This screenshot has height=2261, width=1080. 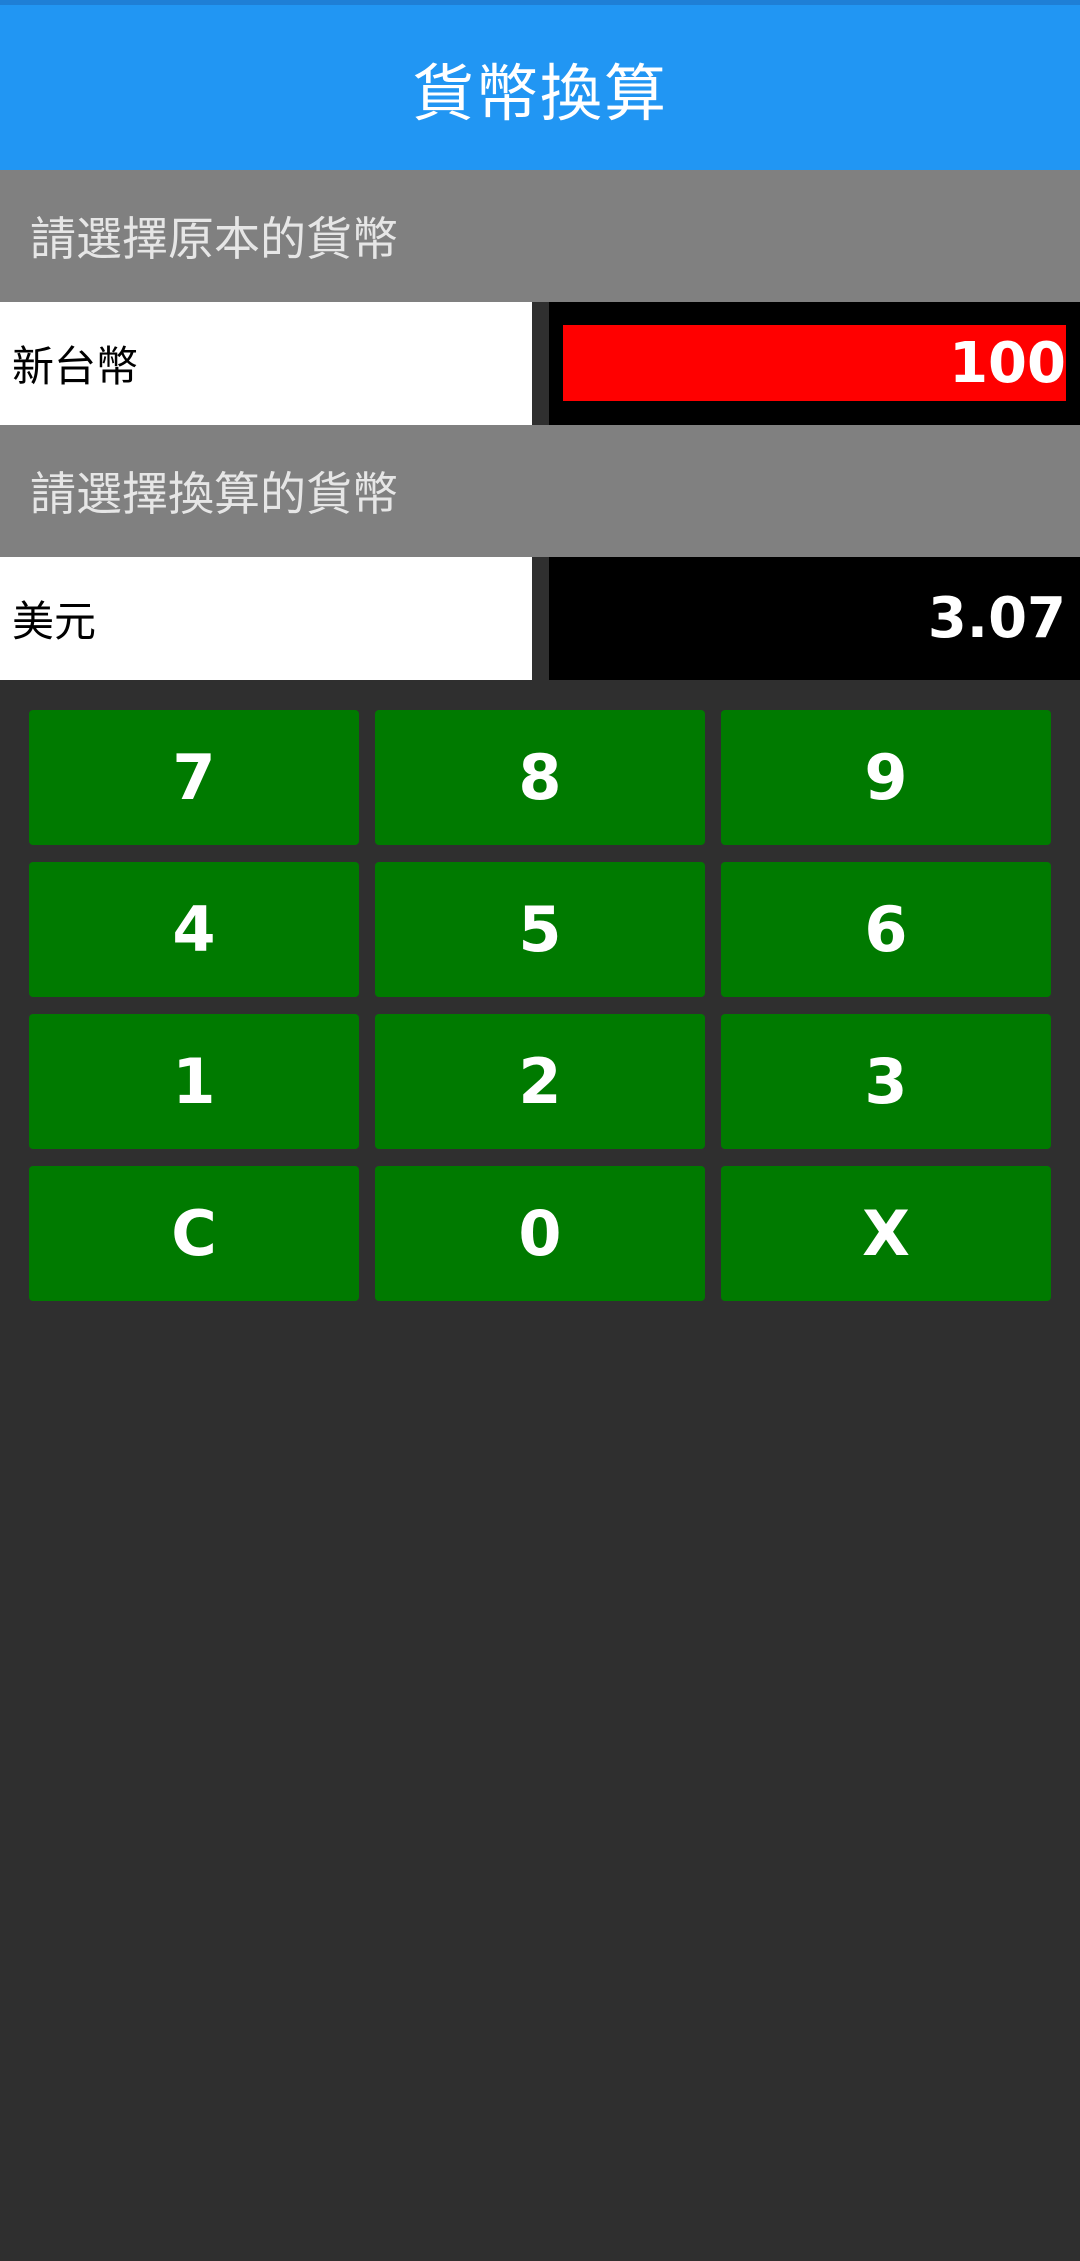 What do you see at coordinates (886, 1233) in the screenshot?
I see `backspace-button: X` at bounding box center [886, 1233].